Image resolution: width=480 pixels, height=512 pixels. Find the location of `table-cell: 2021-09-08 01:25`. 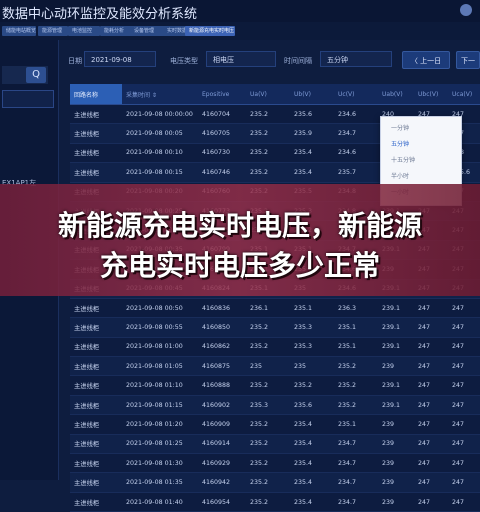

table-cell: 2021-09-08 01:25 is located at coordinates (160, 444).